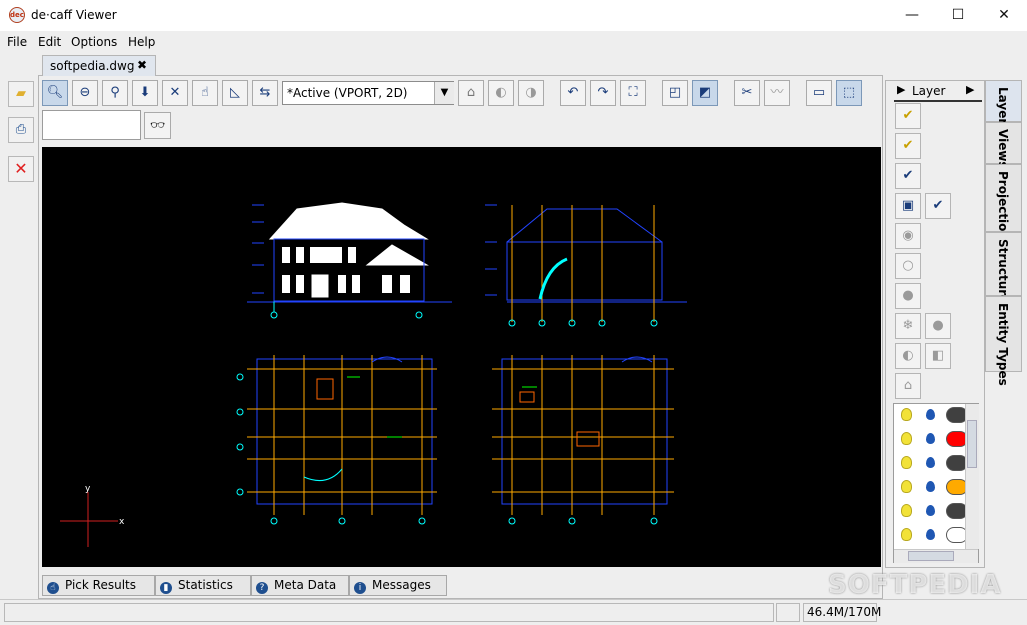 This screenshot has width=1027, height=625. Describe the element at coordinates (747, 93) in the screenshot. I see `clip-button: ✂` at that location.